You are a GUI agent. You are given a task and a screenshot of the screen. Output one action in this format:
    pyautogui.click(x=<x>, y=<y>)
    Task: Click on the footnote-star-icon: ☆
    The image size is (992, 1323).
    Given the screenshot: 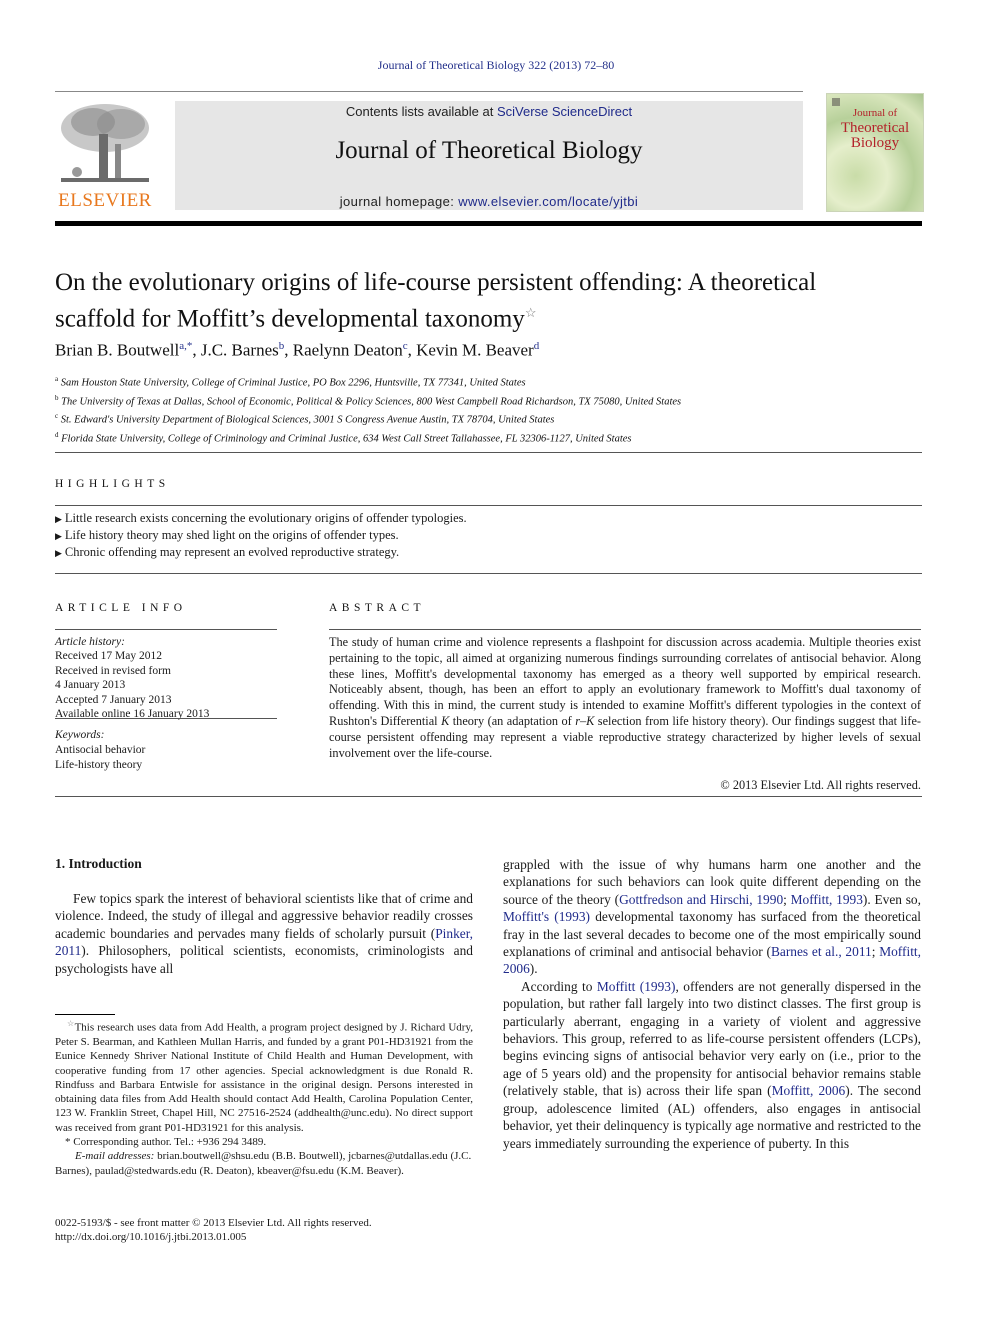 What is the action you would take?
    pyautogui.click(x=71, y=1023)
    